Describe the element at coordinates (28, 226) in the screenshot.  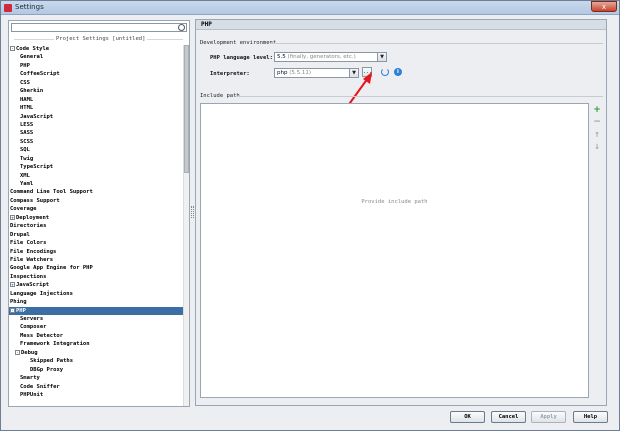
I see `tree-item-label: Directories` at that location.